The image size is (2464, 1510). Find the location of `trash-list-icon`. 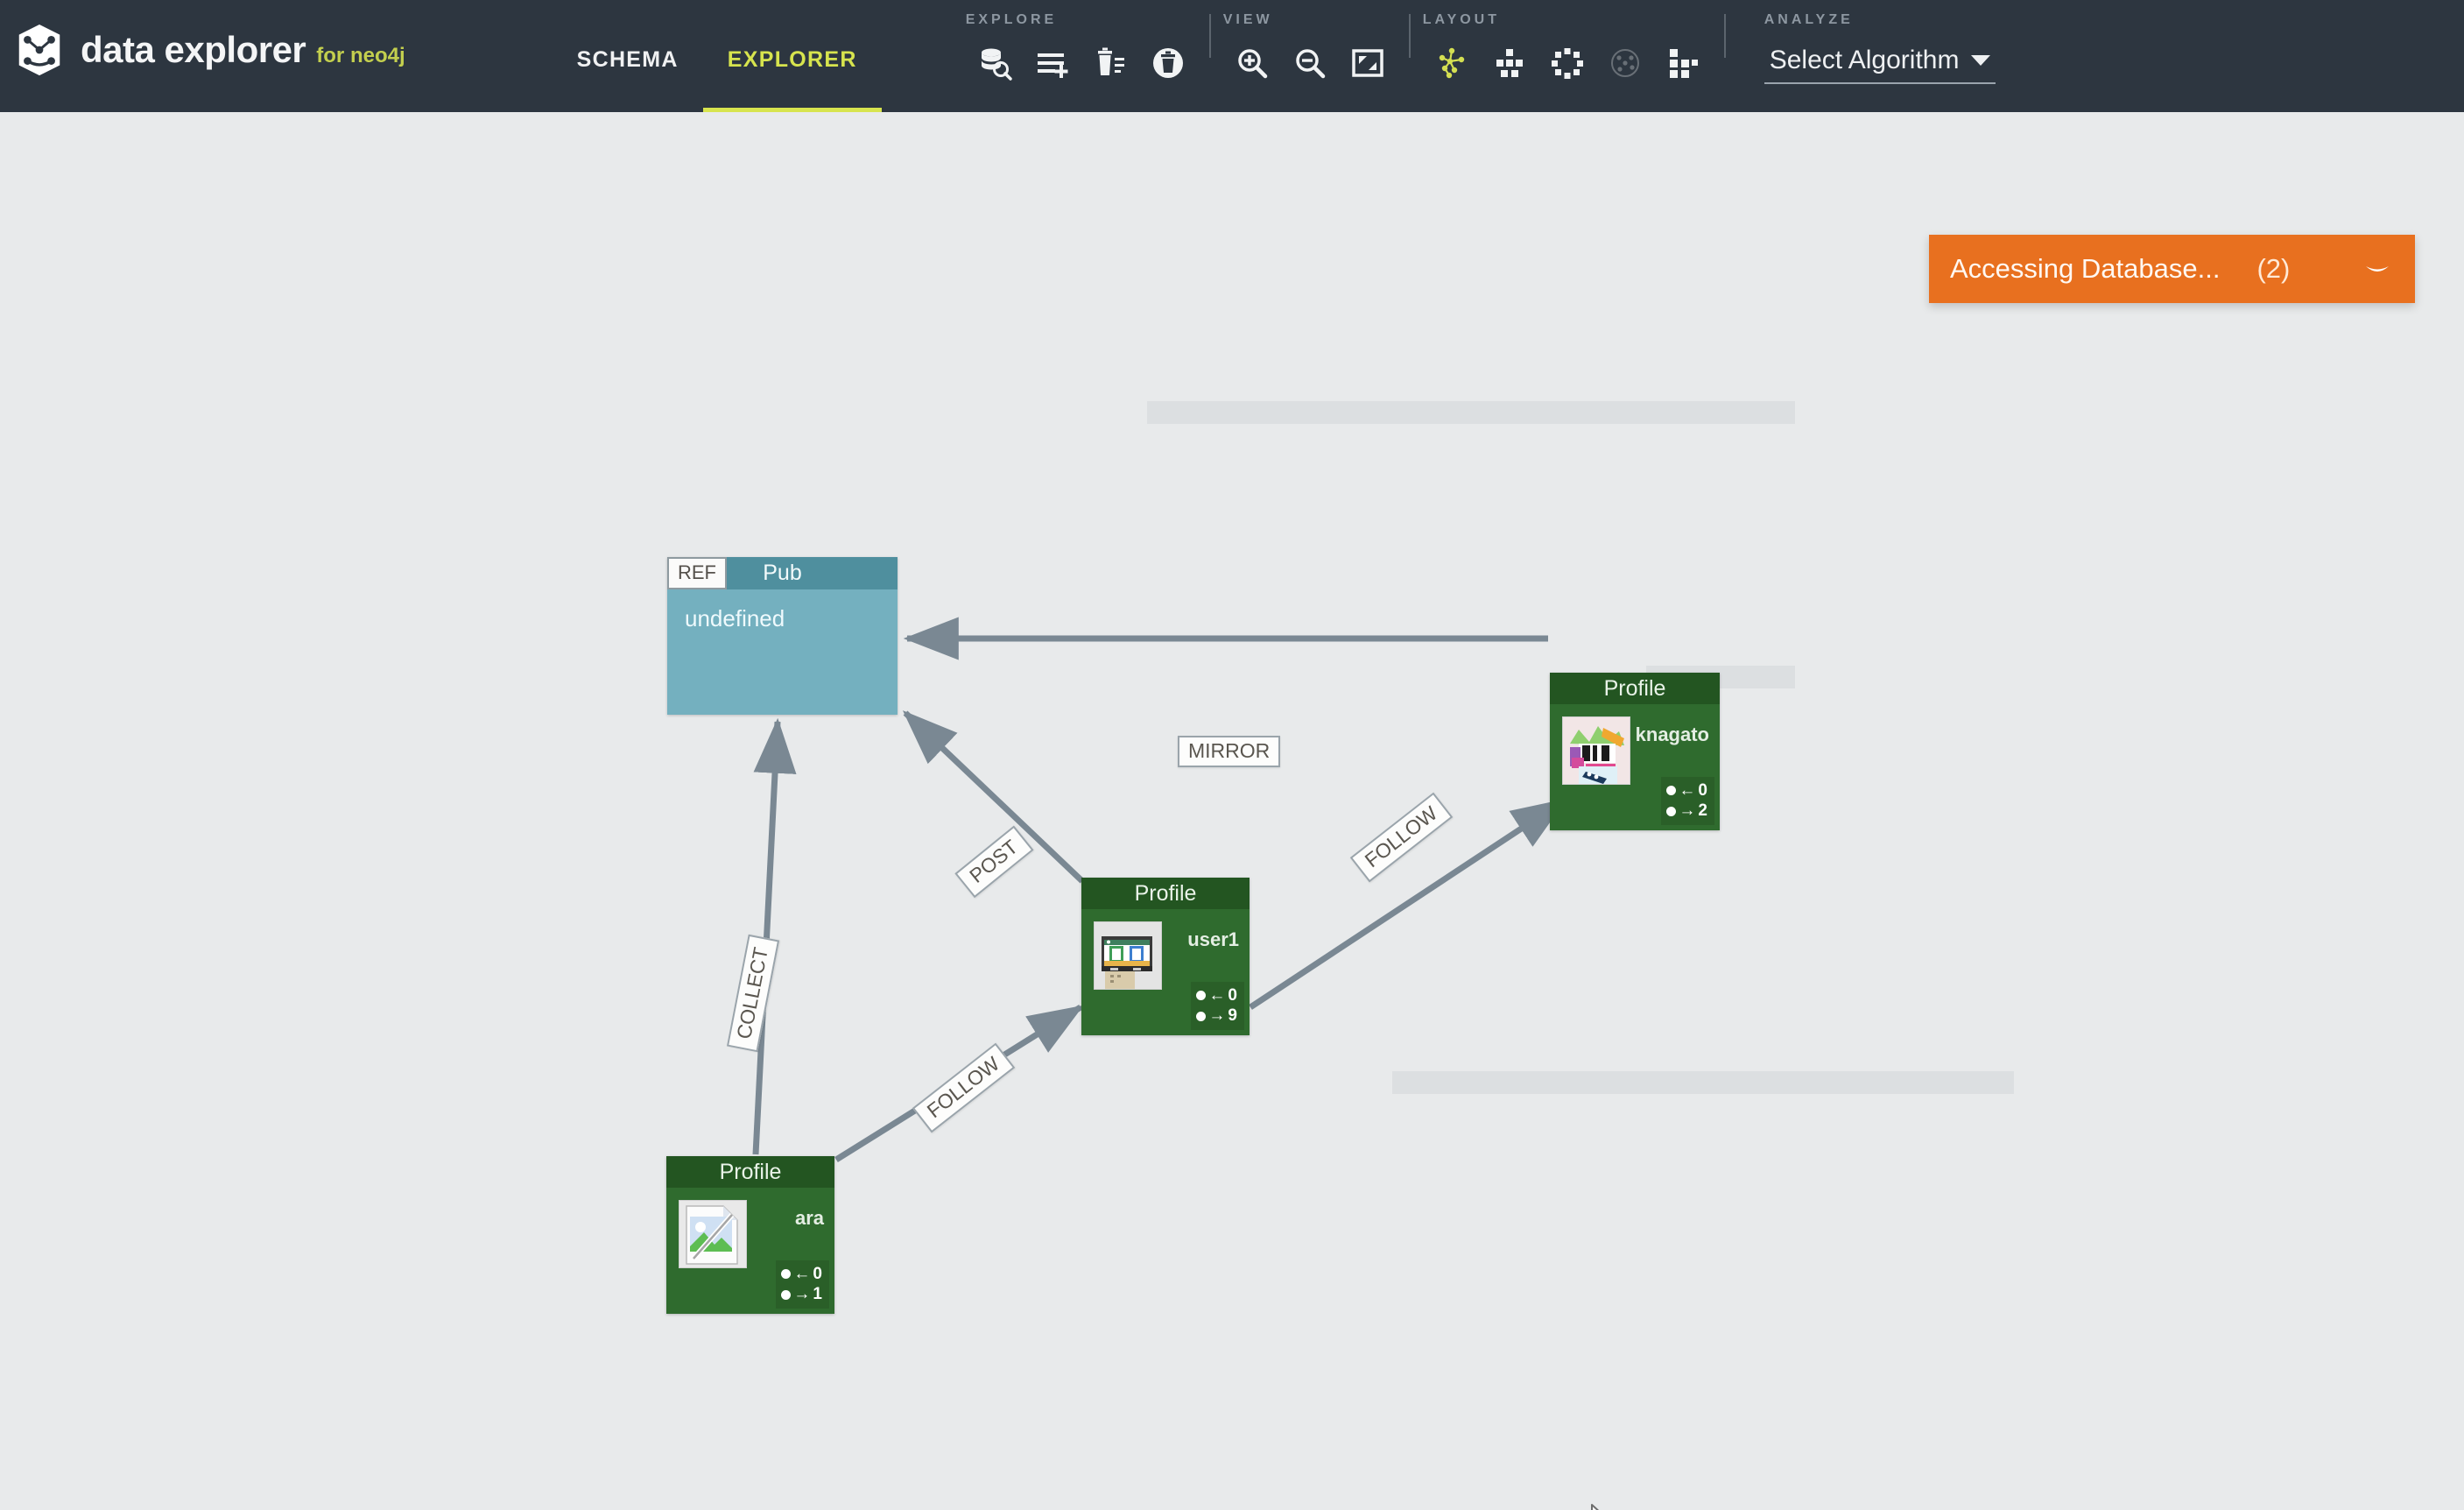

trash-list-icon is located at coordinates (1110, 63).